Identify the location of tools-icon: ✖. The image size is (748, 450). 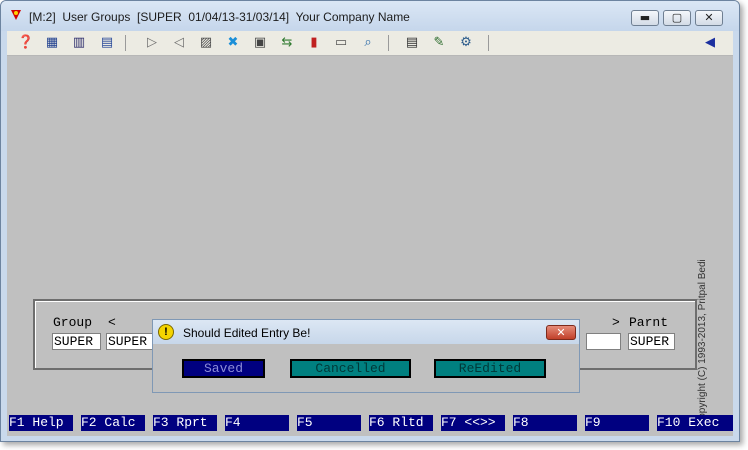
(233, 43).